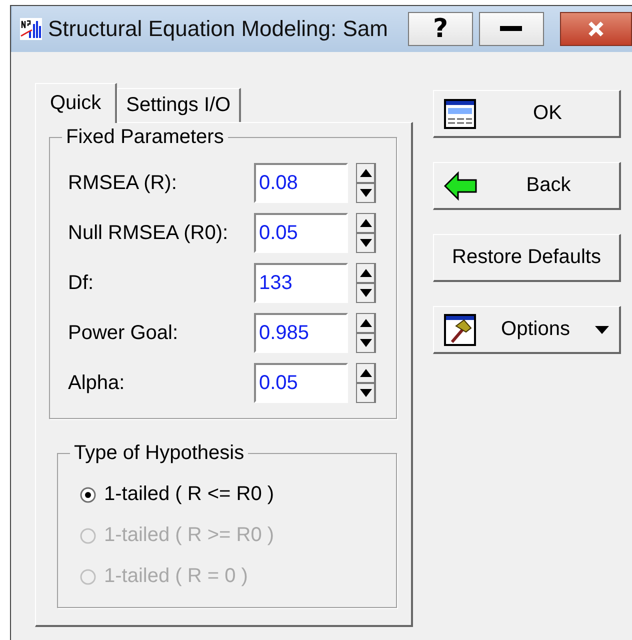  Describe the element at coordinates (301, 283) in the screenshot. I see `input-field: 133` at that location.